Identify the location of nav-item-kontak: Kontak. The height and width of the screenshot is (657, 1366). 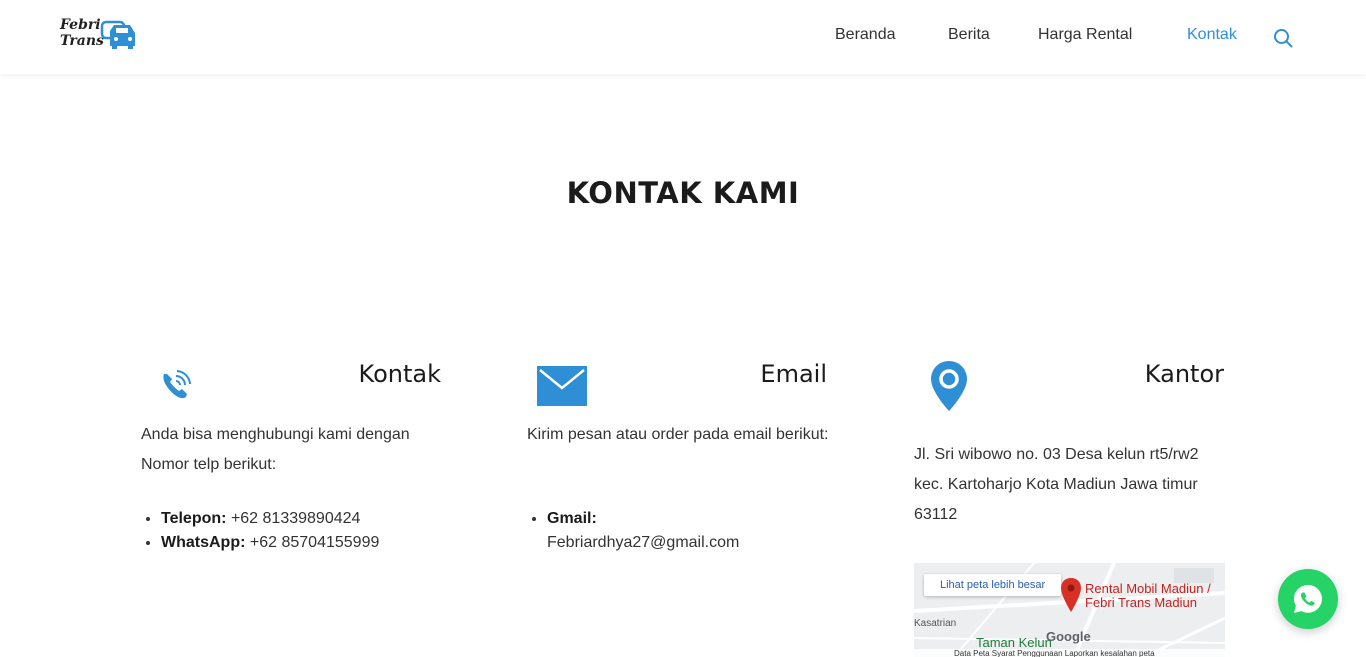
(1212, 35).